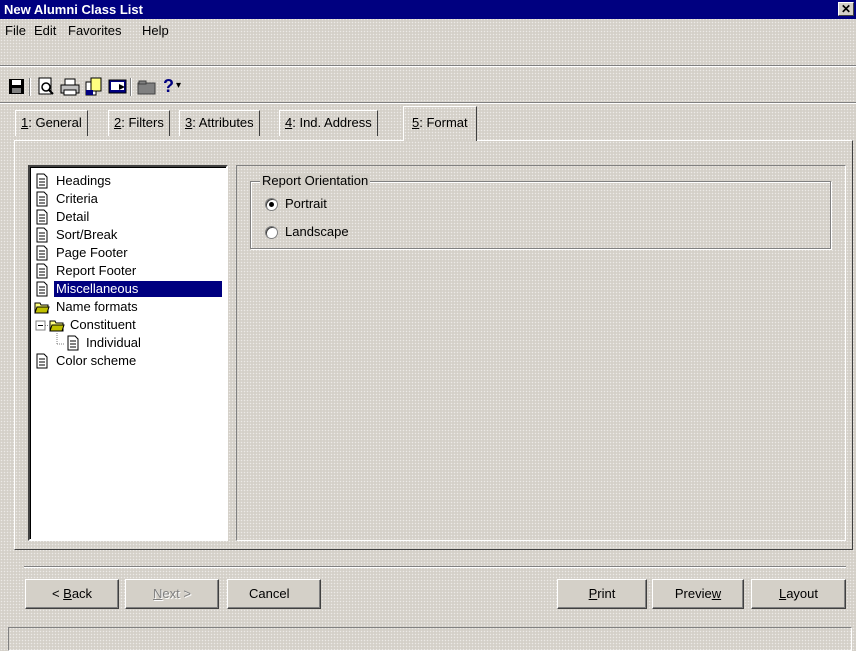  I want to click on dropdown-arrow-icon: ▾, so click(179, 85).